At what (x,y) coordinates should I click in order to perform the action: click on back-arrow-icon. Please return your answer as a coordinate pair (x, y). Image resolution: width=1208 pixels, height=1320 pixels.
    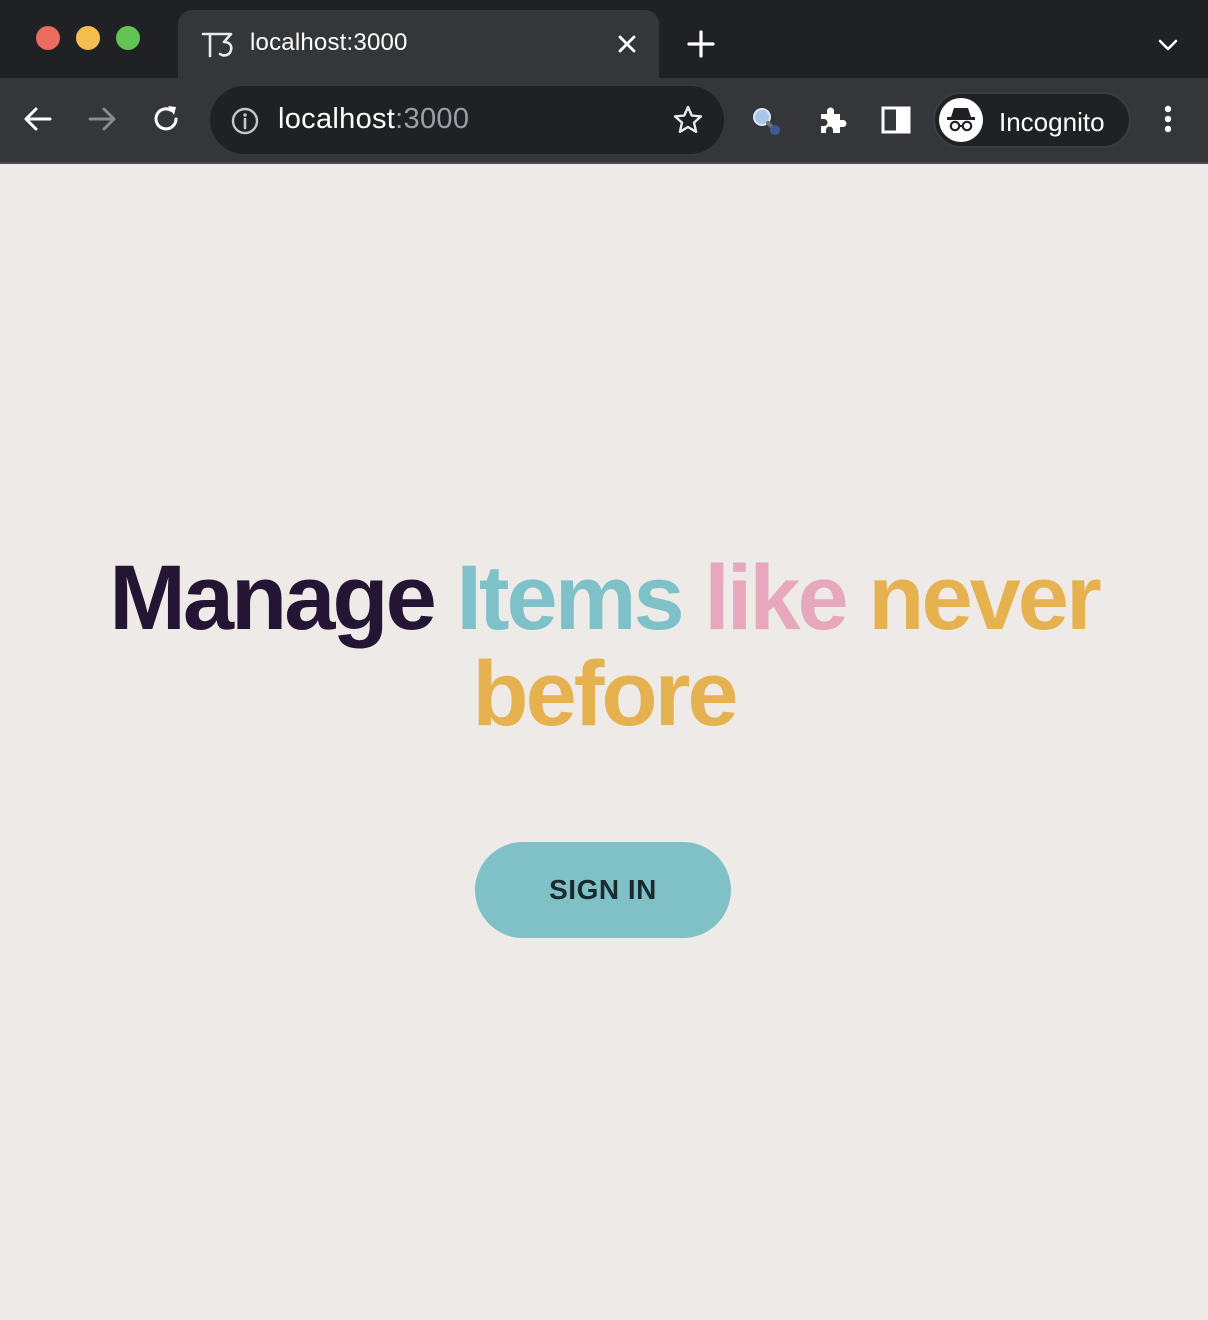
    Looking at the image, I should click on (38, 119).